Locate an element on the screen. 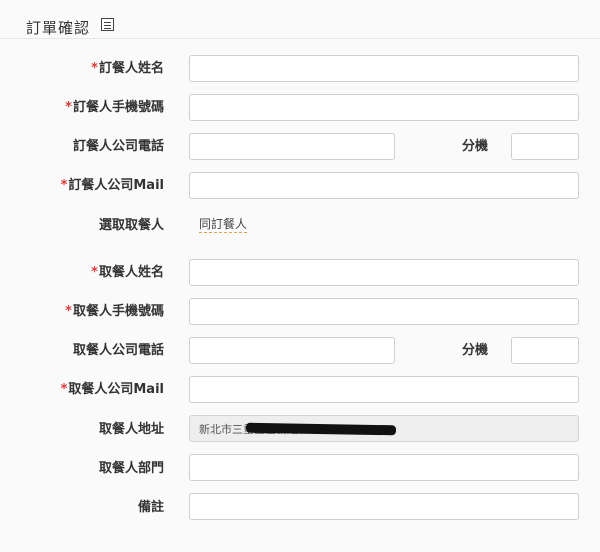 The image size is (600, 552). same-as-orderer-link: 同訂餐人 is located at coordinates (223, 225).